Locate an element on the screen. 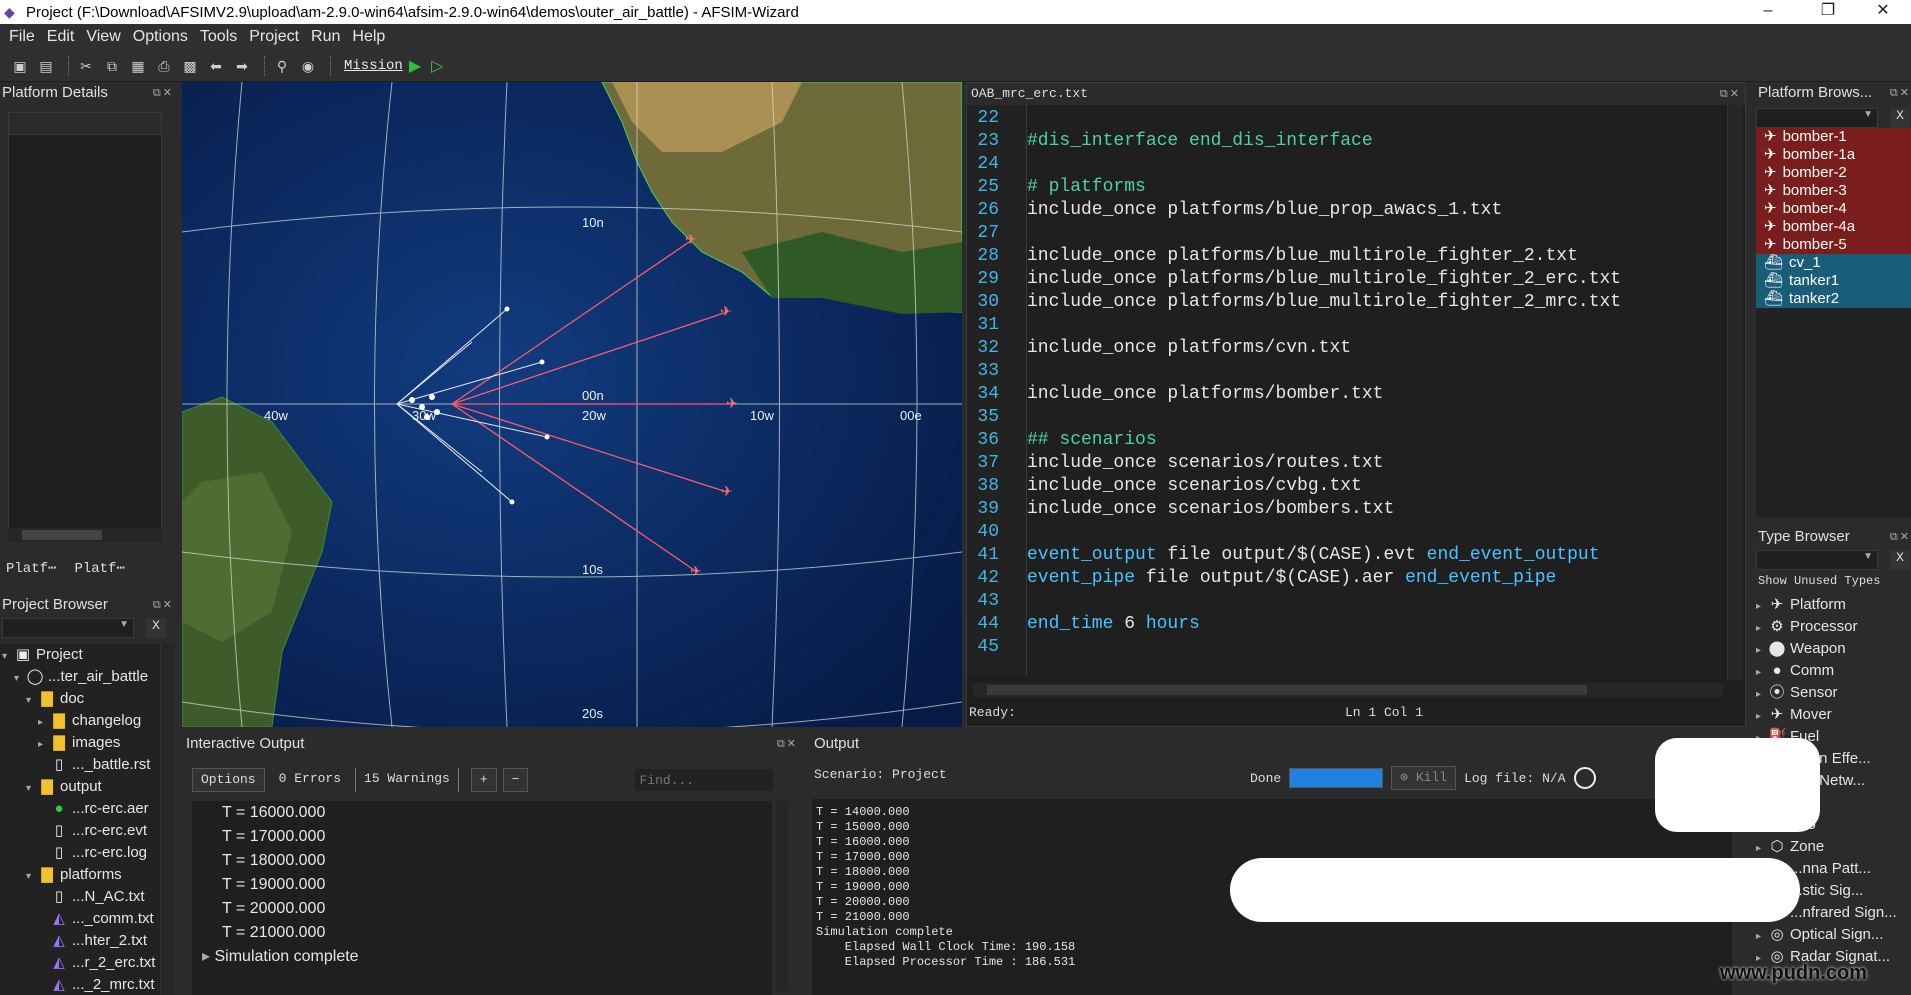  project-tree-item: ◭ ..._comm.txt is located at coordinates (80, 919).